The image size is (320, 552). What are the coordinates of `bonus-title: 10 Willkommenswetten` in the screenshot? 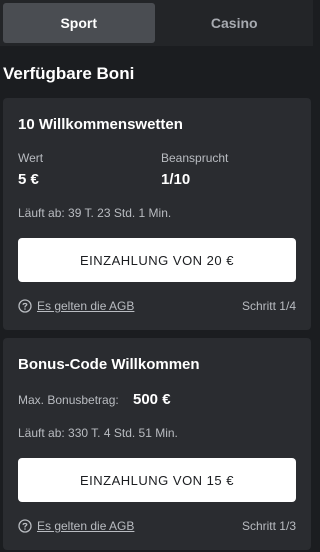 It's located at (100, 124).